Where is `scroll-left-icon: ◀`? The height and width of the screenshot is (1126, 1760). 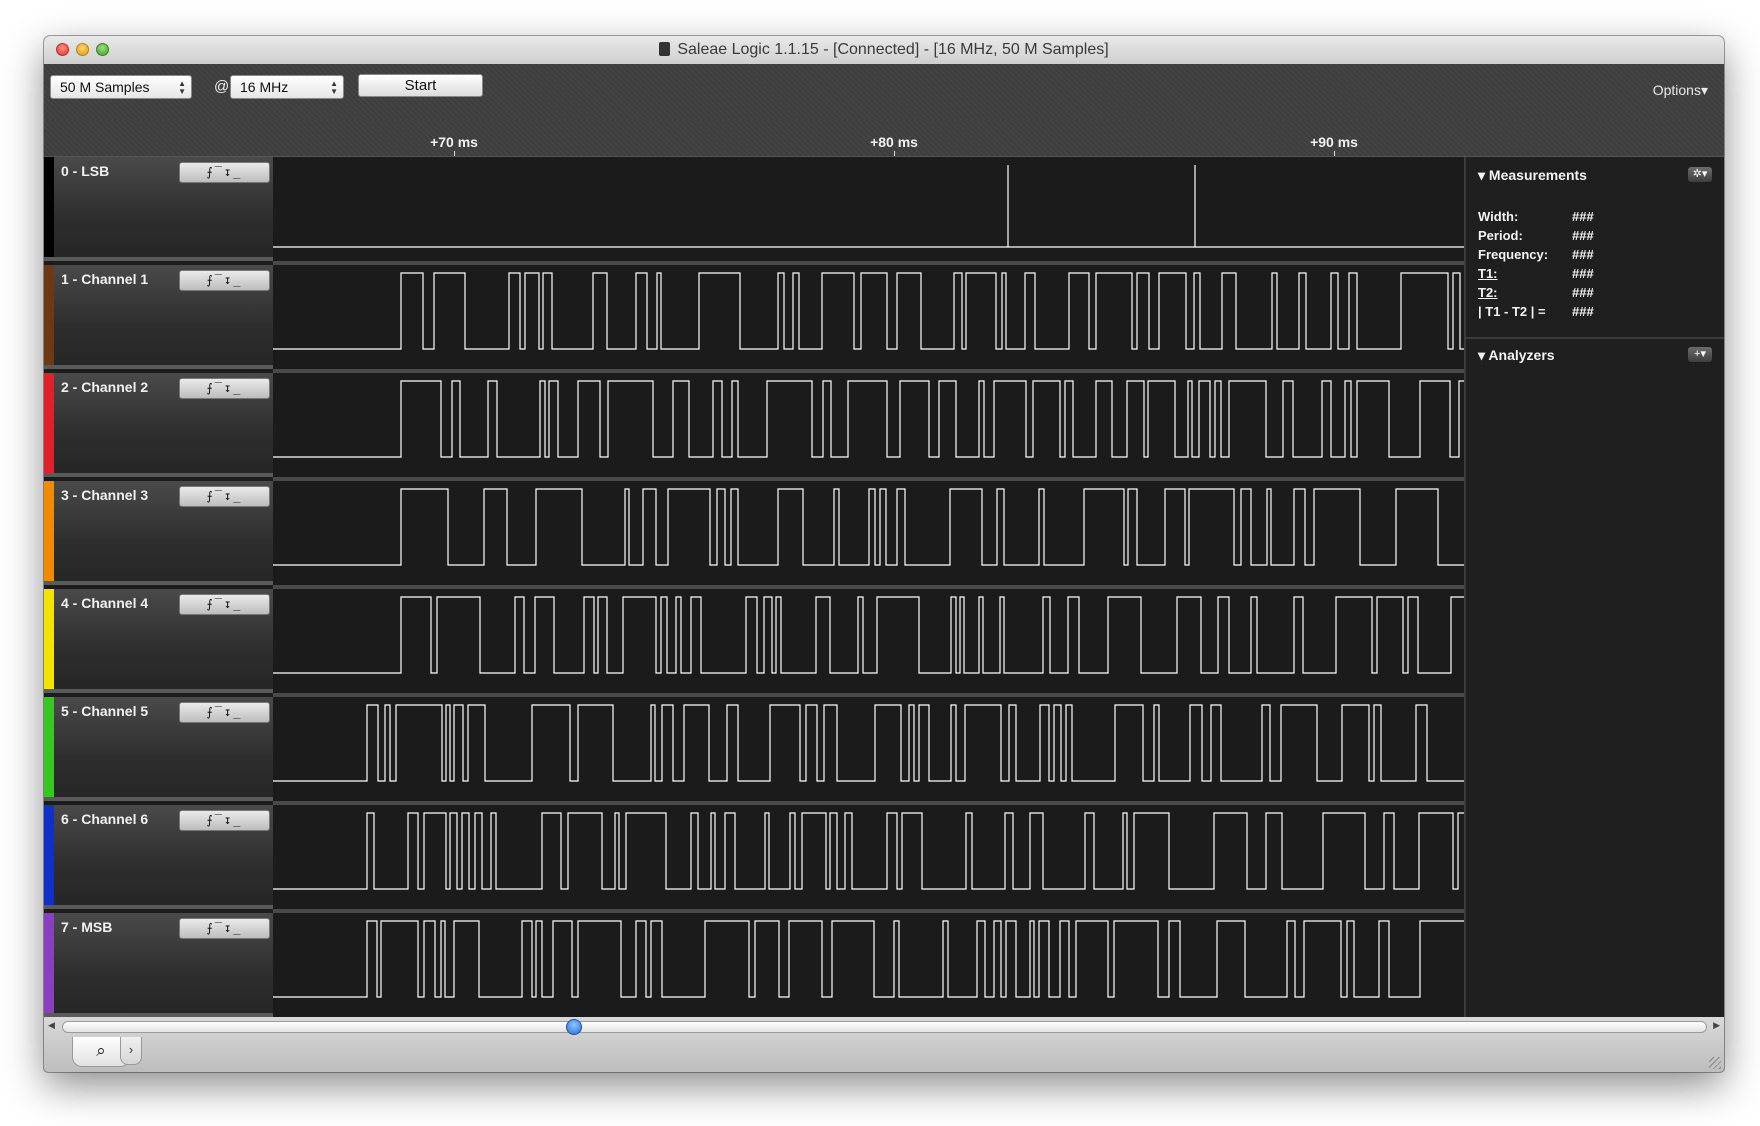
scroll-left-icon: ◀ is located at coordinates (51, 1025).